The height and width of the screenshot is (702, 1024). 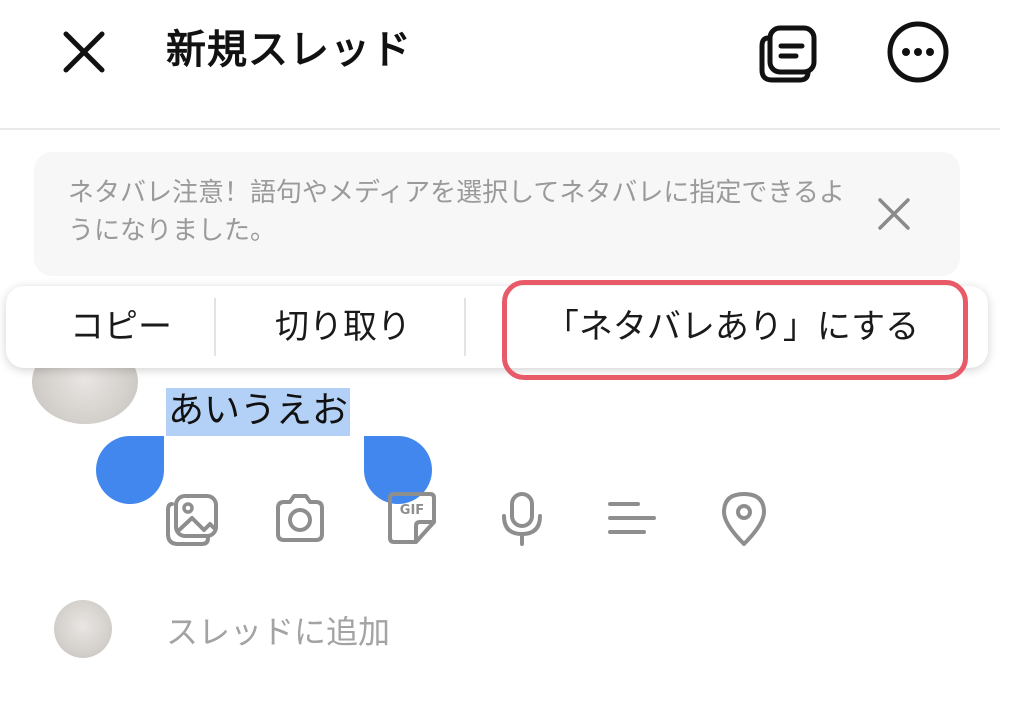 I want to click on drafts-button, so click(x=787, y=53).